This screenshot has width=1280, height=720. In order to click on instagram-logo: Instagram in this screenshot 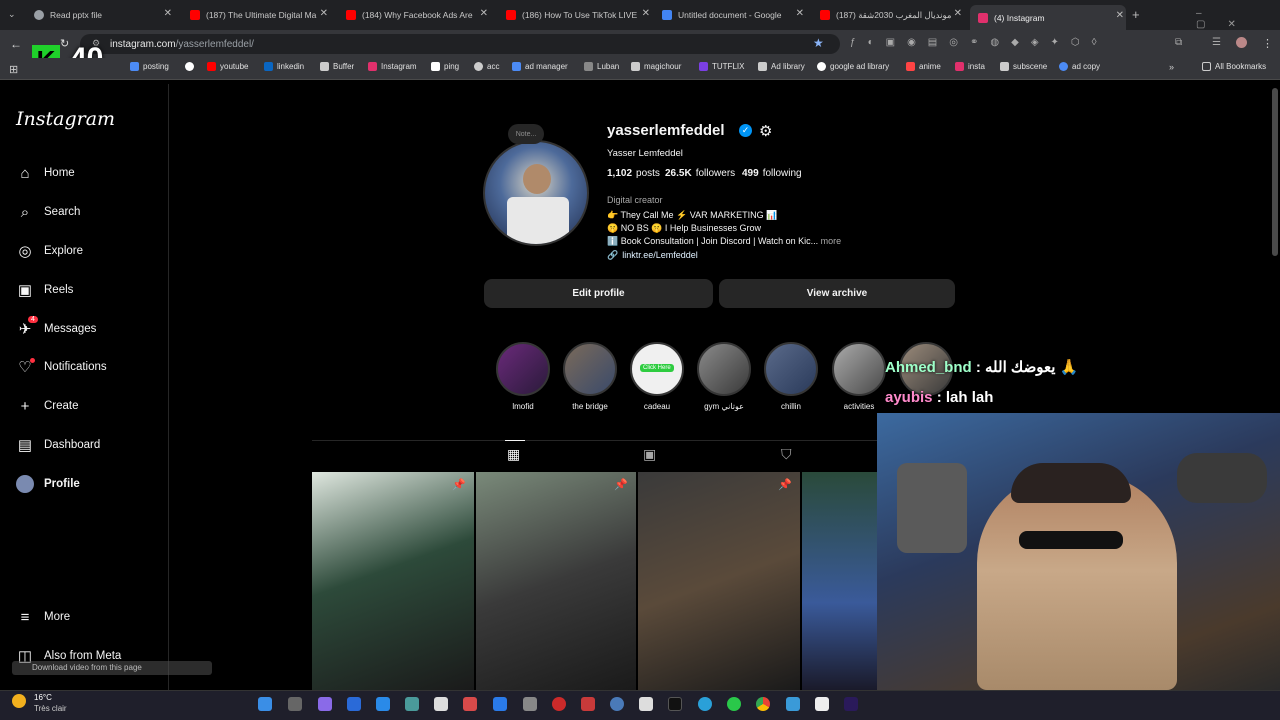, I will do `click(65, 119)`.